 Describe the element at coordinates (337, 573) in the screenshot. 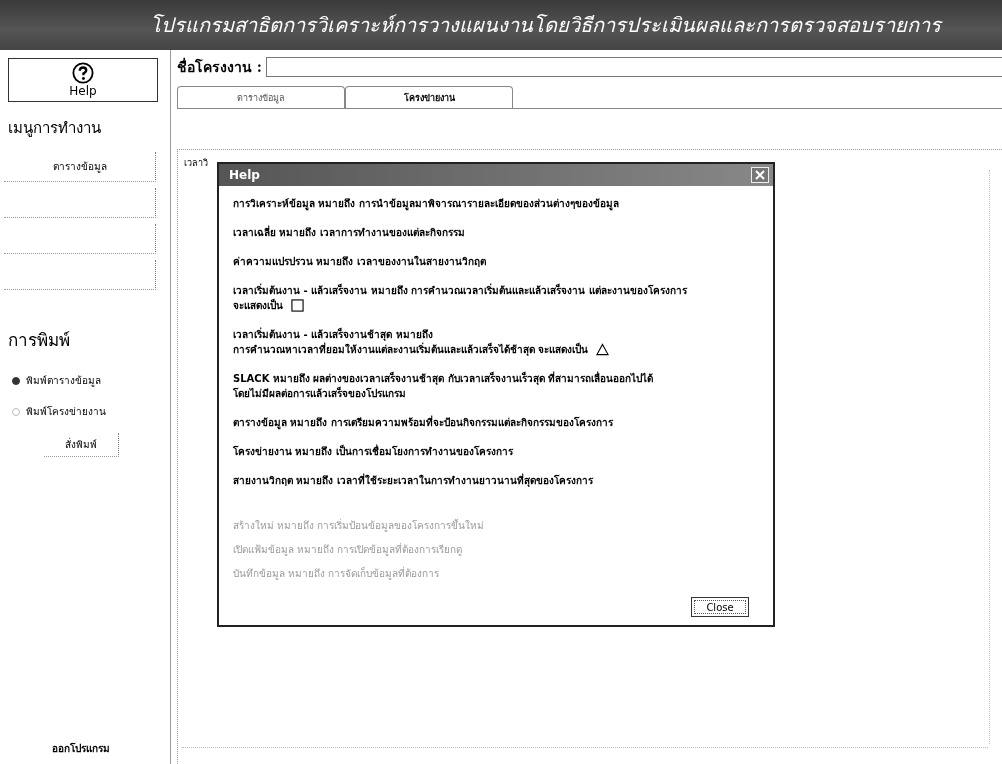

I see `help-note: บันทึกข้อมูล หมายถึง การจัดเก็บข้อมูลที่ต้องการ` at that location.